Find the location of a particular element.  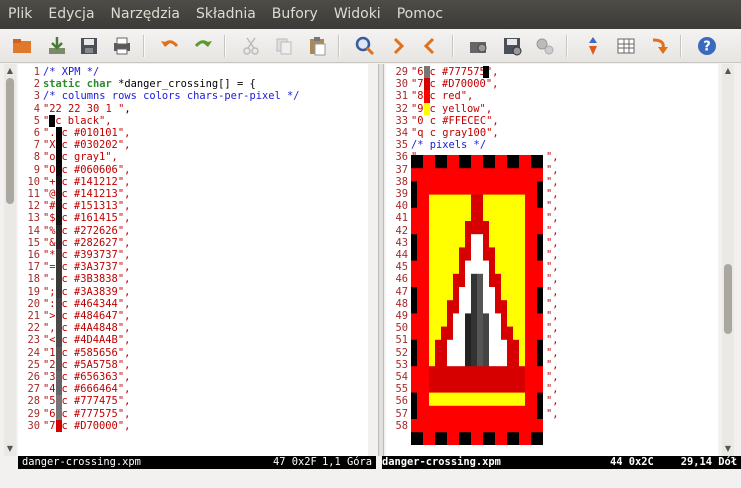

text-cursor is located at coordinates (486, 72).